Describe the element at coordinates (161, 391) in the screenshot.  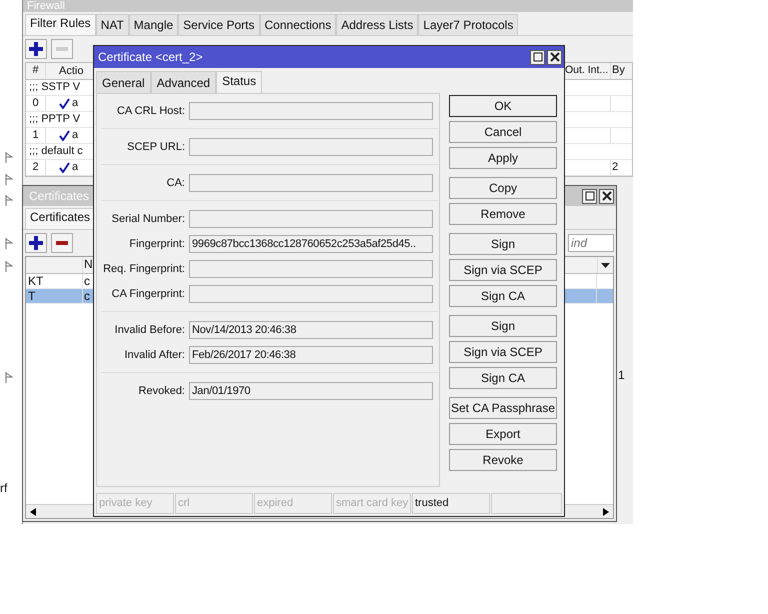
I see `field-label: Revoked:` at that location.